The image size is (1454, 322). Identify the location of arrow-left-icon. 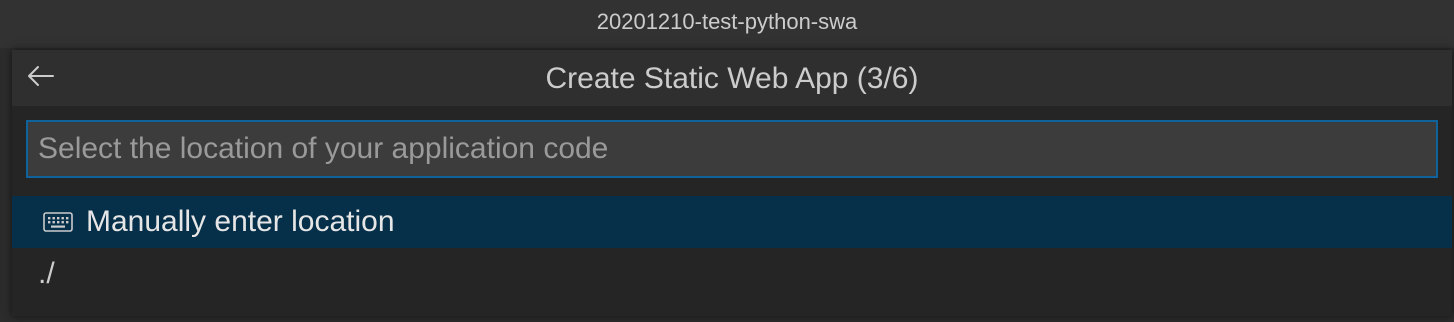
(40, 78).